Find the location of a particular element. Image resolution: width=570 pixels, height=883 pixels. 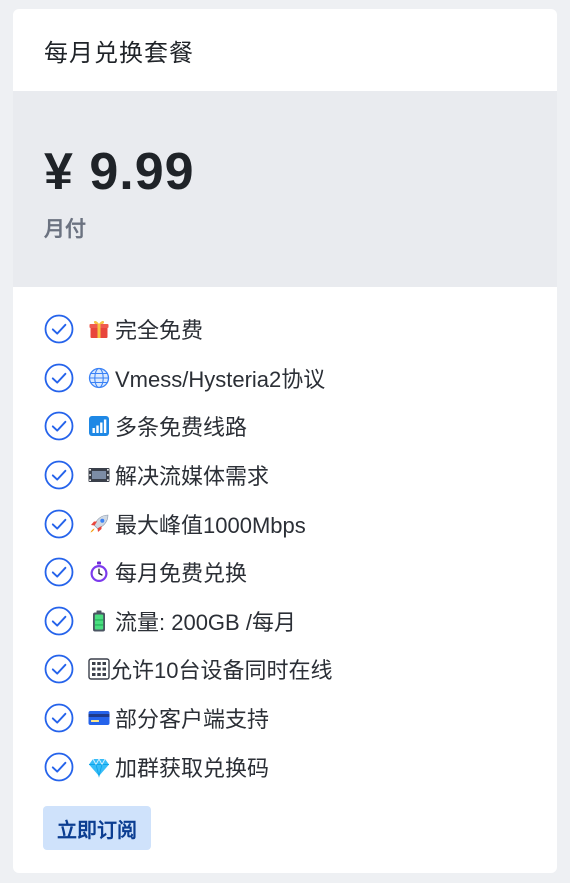

feature-item: Vmess/Hysteria2协议 is located at coordinates (188, 378).